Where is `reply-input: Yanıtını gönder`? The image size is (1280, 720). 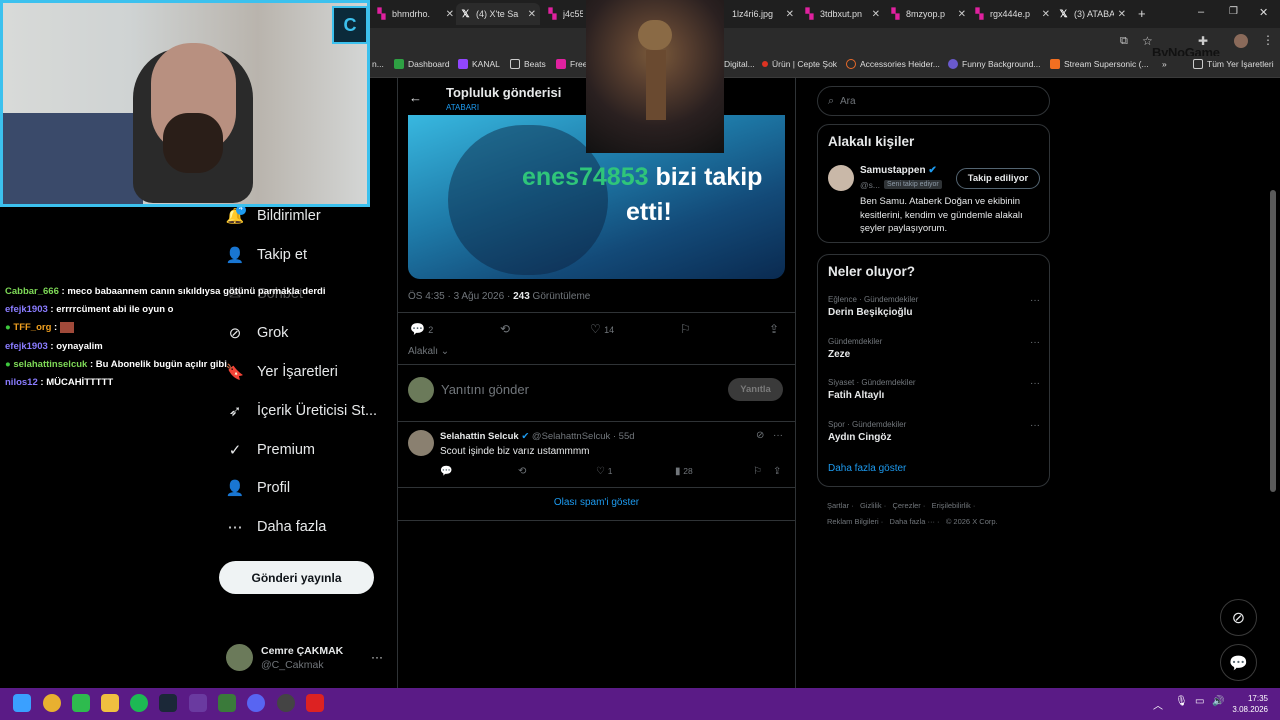
reply-input: Yanıtını gönder is located at coordinates (485, 389).